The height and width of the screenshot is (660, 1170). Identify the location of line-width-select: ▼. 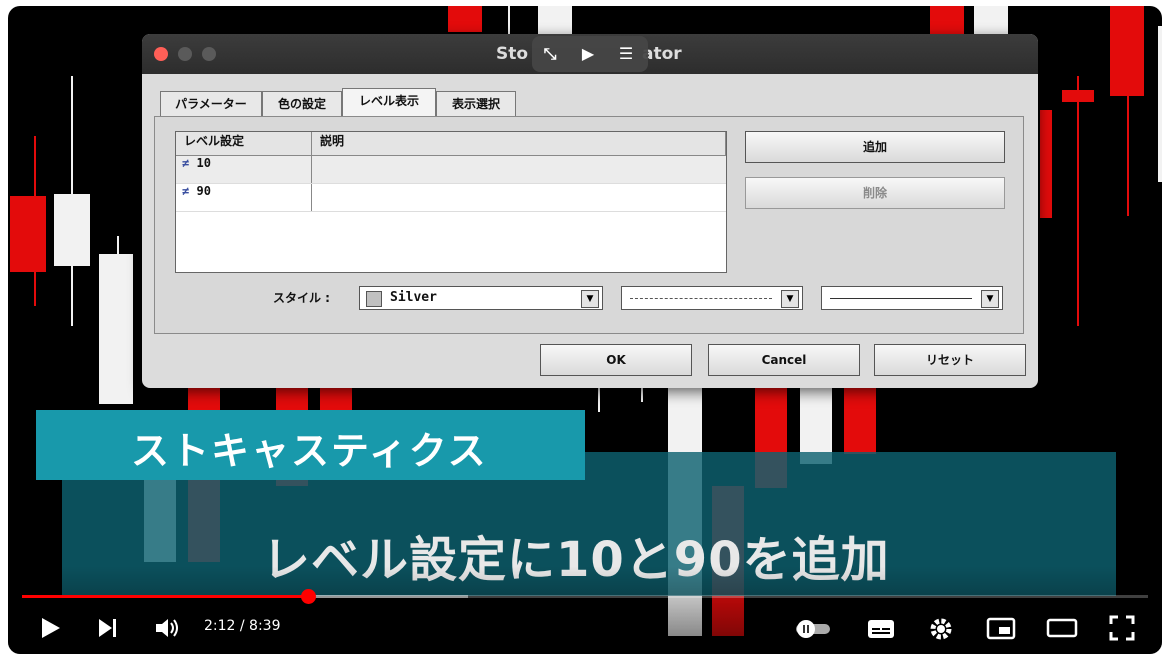
(912, 298).